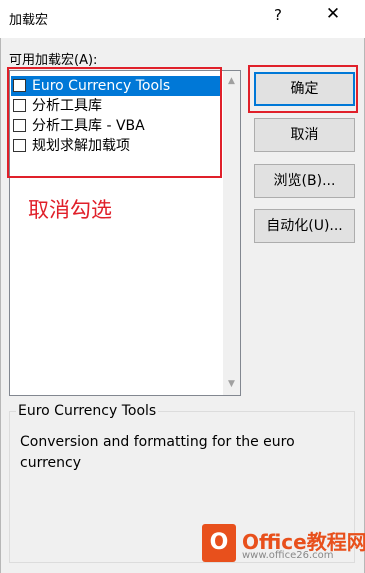 Image resolution: width=365 pixels, height=573 pixels. I want to click on cancel-button: 取消, so click(304, 135).